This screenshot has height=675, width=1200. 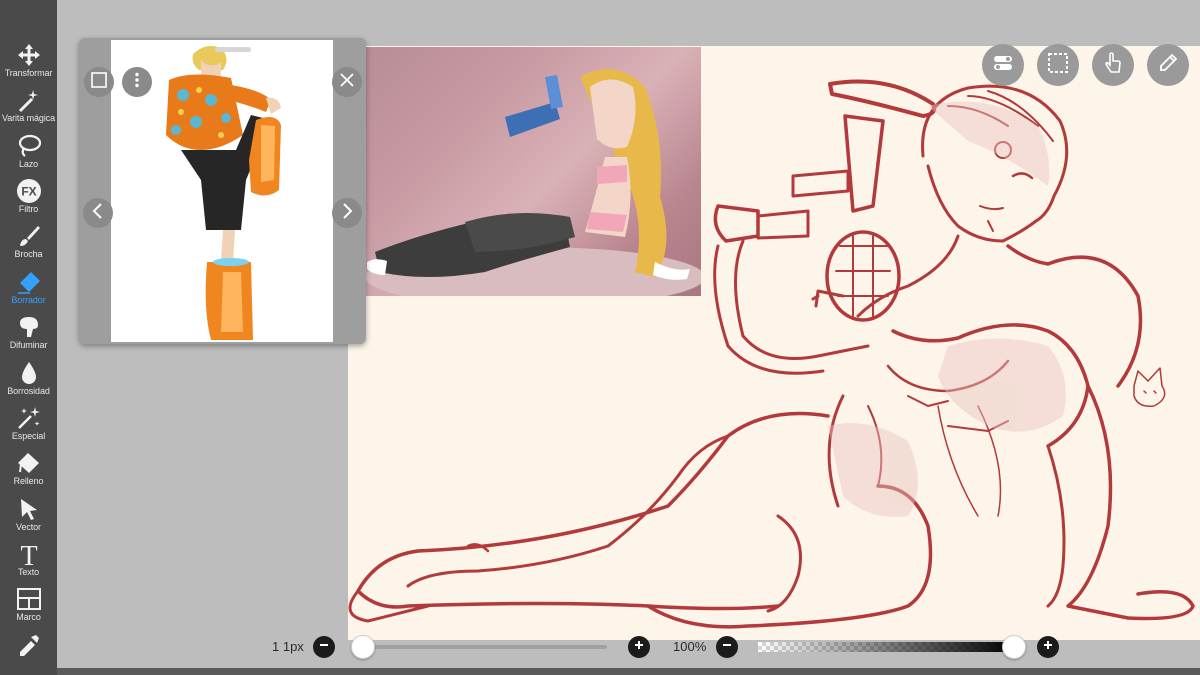 I want to click on reference-window, so click(x=222, y=191).